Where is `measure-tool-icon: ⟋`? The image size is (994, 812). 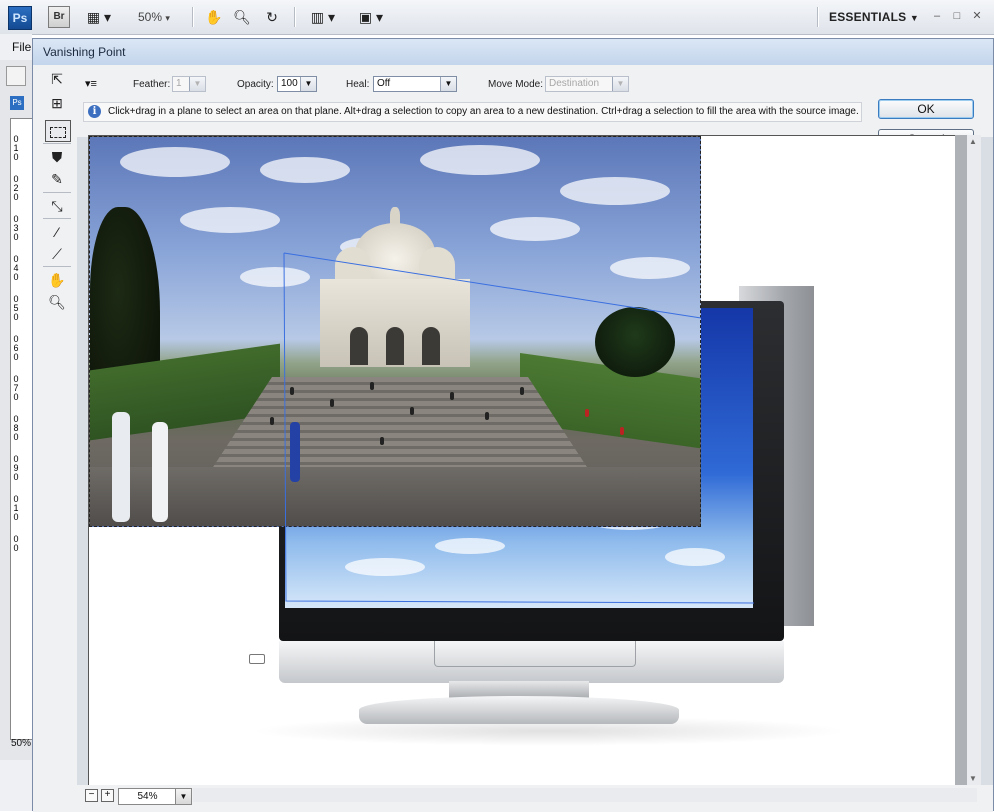
measure-tool-icon: ⟋ is located at coordinates (57, 254).